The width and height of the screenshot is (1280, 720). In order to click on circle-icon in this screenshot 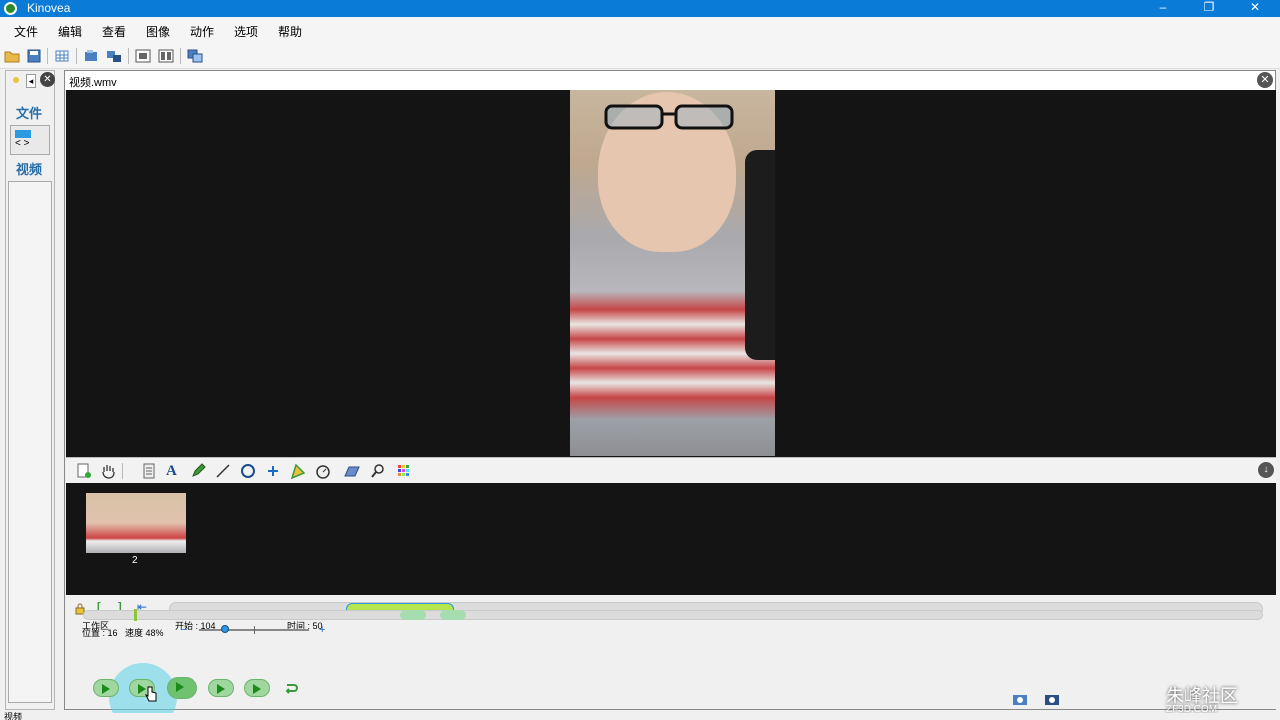, I will do `click(248, 471)`.